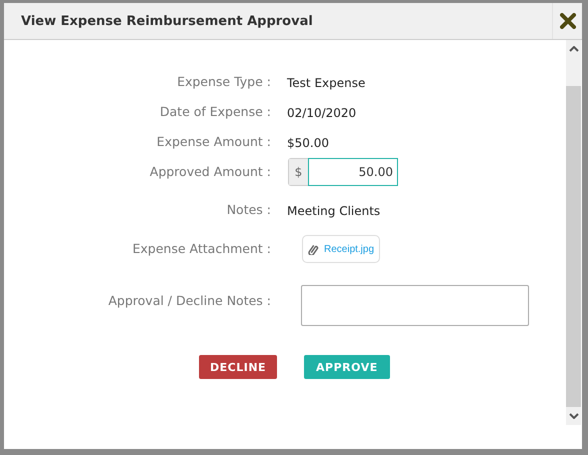 The height and width of the screenshot is (455, 588). What do you see at coordinates (415, 305) in the screenshot?
I see `notes-field` at bounding box center [415, 305].